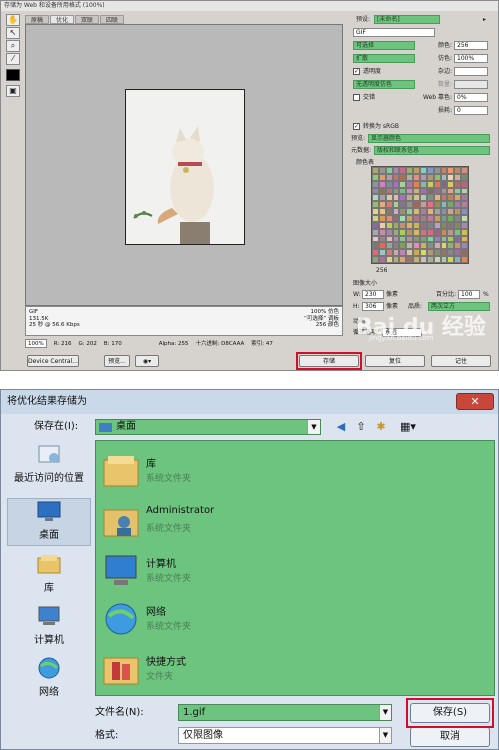  Describe the element at coordinates (469, 294) in the screenshot. I see `percent-input: 100` at that location.